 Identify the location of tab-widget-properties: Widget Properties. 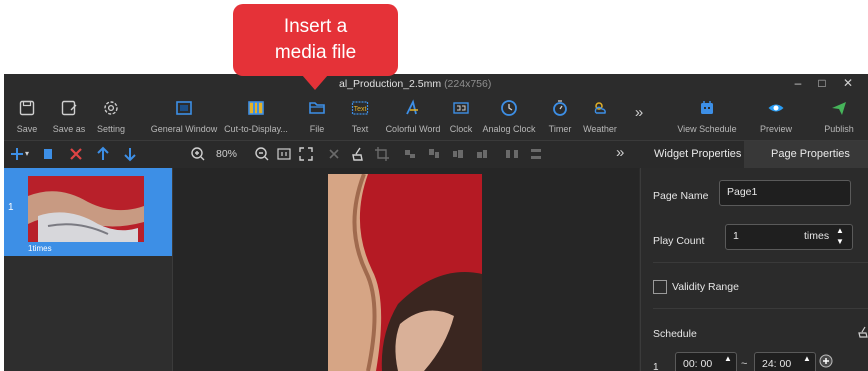
(697, 154).